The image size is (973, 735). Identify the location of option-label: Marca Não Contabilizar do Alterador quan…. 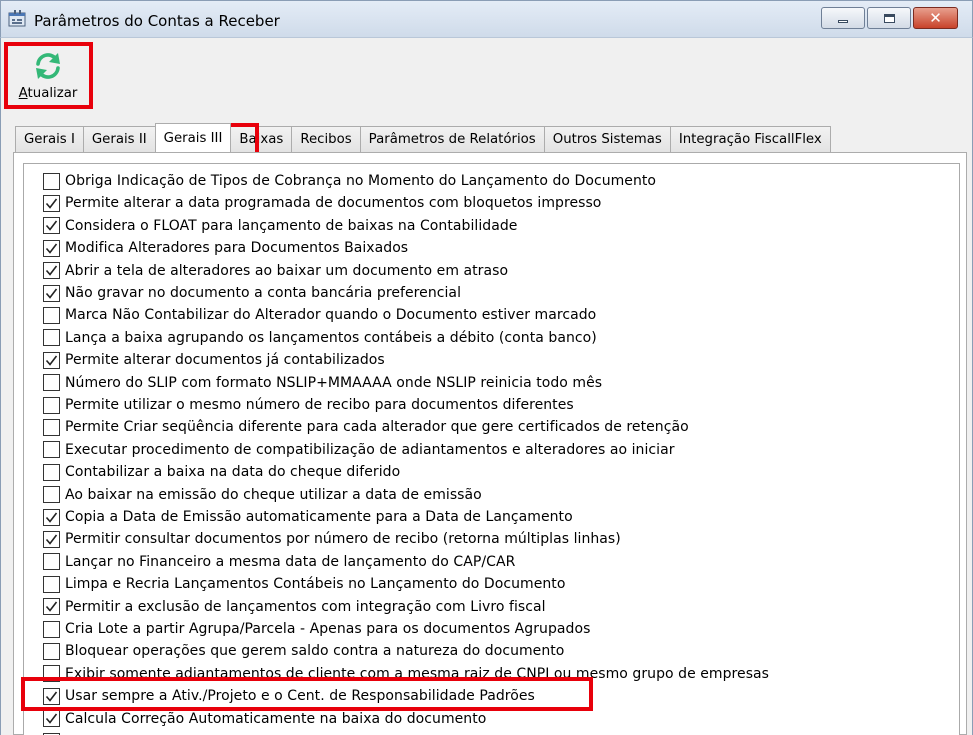
(331, 315).